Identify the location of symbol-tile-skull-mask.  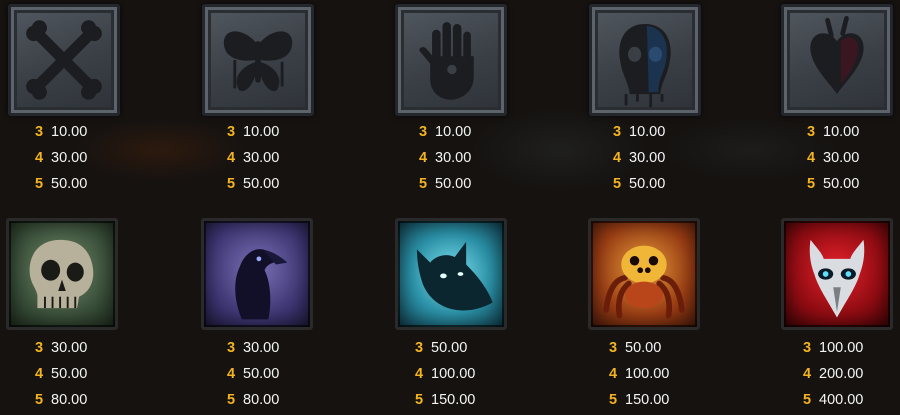
(645, 60).